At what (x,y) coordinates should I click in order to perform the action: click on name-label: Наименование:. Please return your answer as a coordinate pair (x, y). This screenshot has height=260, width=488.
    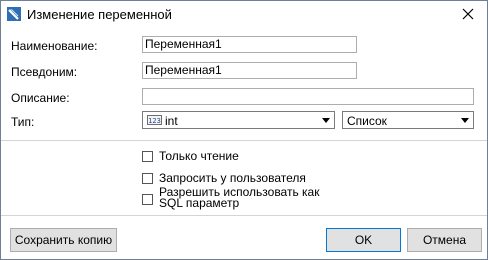
    Looking at the image, I should click on (54, 46).